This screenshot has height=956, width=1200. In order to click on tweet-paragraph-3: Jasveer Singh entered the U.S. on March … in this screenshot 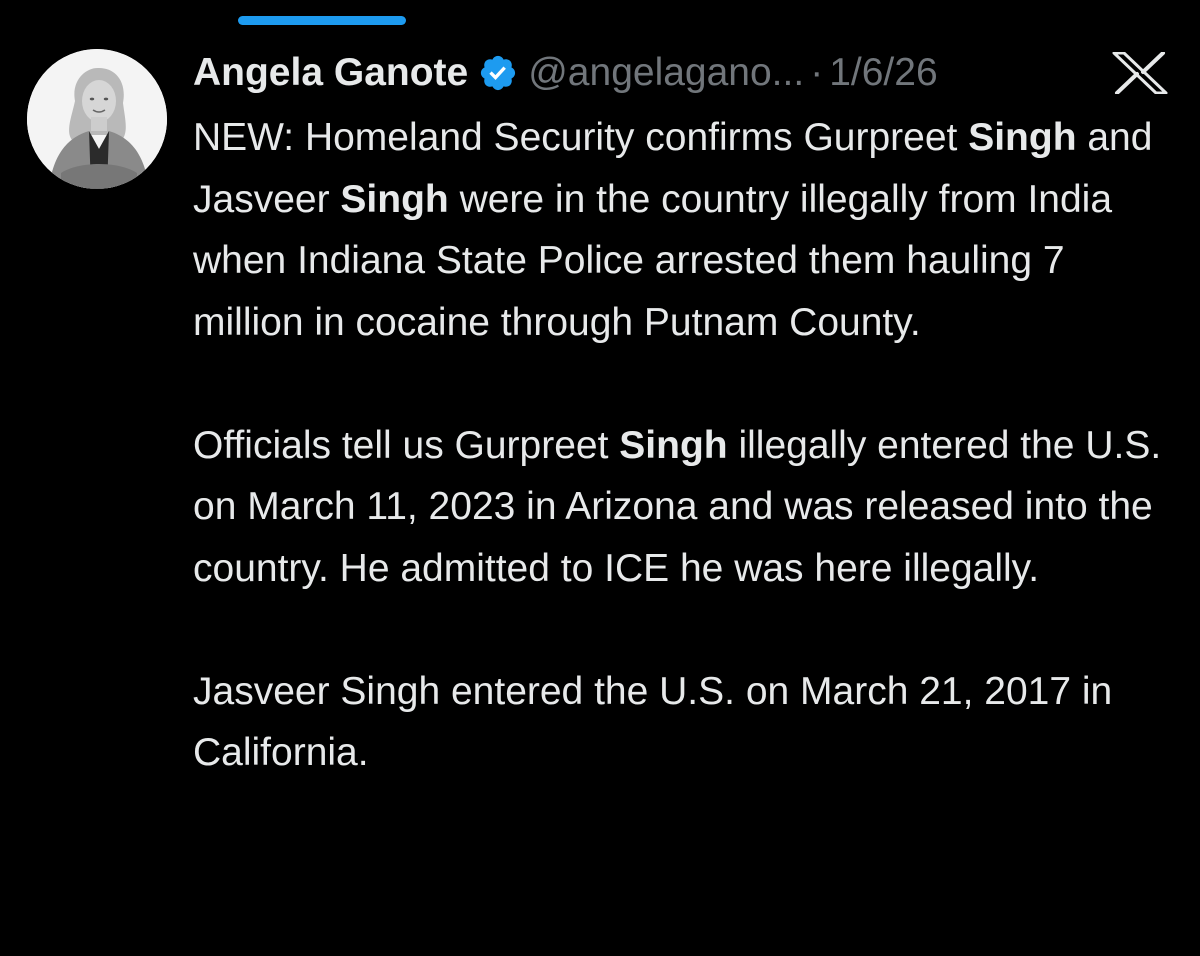, I will do `click(688, 722)`.